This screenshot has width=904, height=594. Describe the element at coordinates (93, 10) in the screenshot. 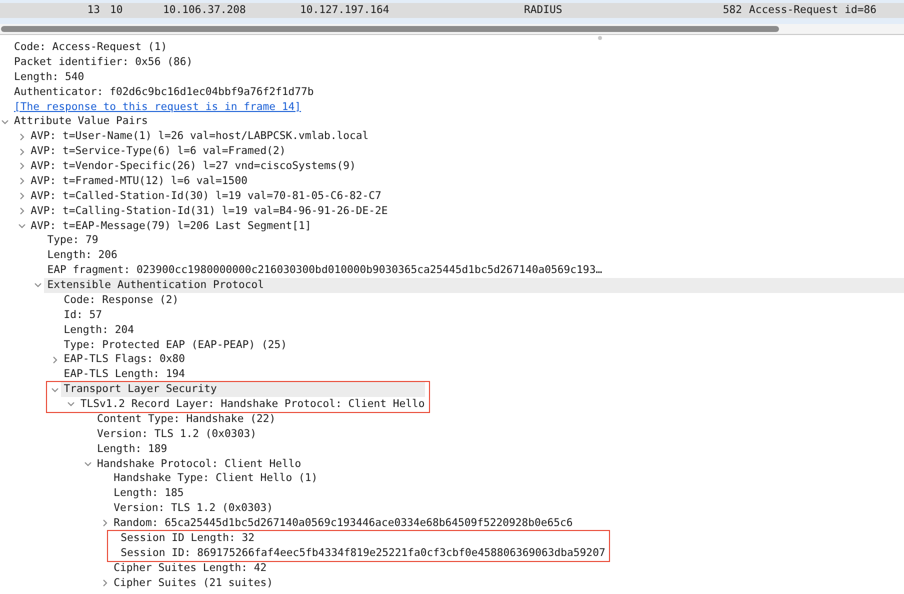

I see `packet-cell-text: 13` at that location.